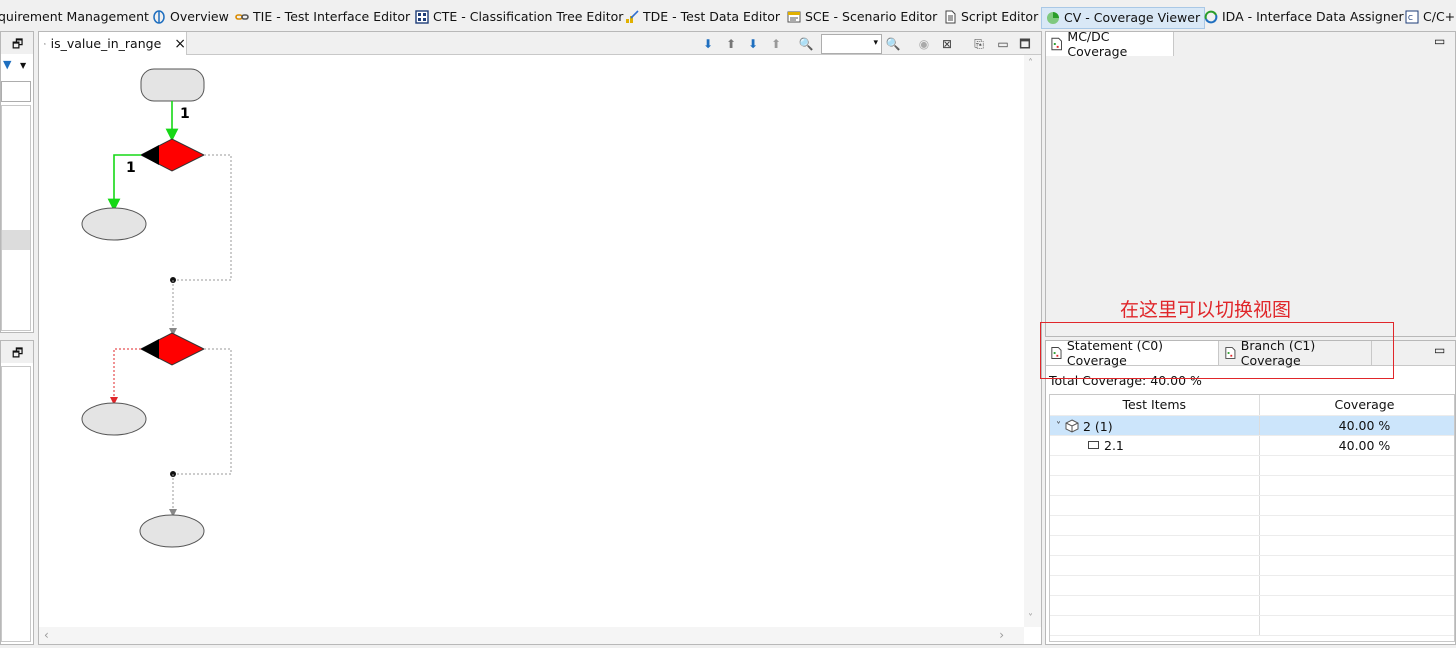 The width and height of the screenshot is (1456, 648). I want to click on chevron-down-icon: ▼, so click(23, 65).